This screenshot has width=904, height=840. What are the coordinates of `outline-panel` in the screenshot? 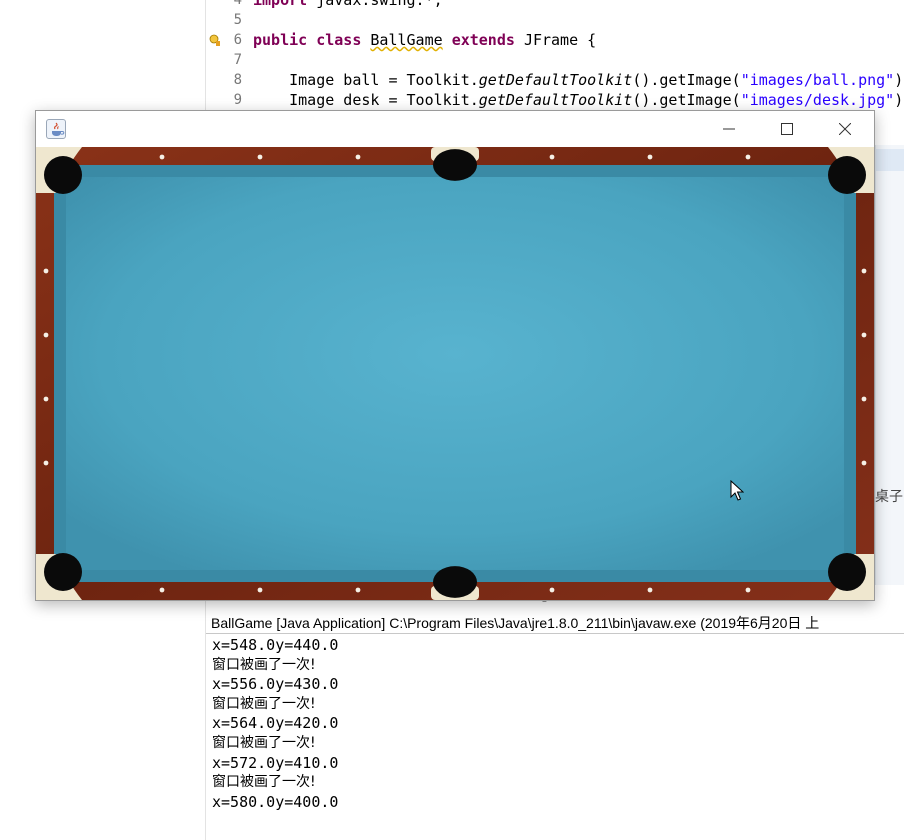 It's located at (889, 365).